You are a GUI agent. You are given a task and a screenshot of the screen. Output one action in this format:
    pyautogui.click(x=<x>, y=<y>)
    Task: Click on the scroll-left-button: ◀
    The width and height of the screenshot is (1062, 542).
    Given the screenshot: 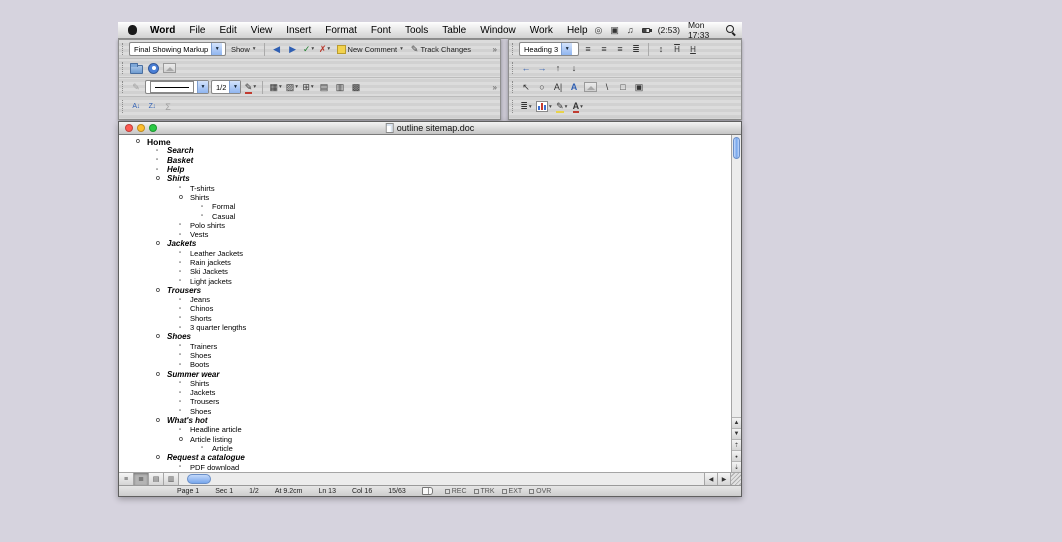 What is the action you would take?
    pyautogui.click(x=710, y=479)
    